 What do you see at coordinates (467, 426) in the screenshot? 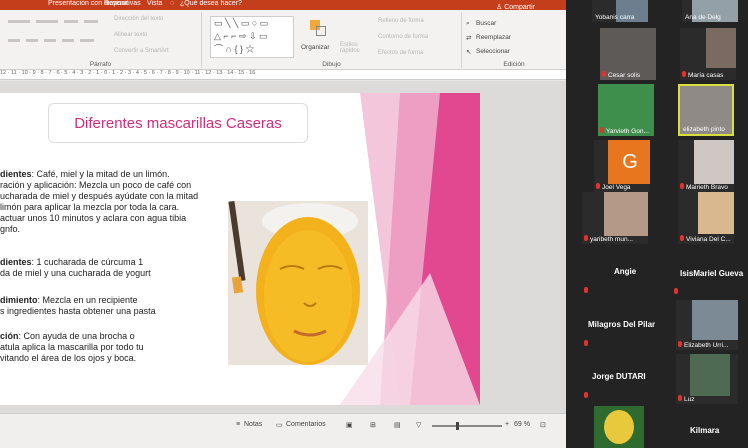
I see `zoom-slider` at bounding box center [467, 426].